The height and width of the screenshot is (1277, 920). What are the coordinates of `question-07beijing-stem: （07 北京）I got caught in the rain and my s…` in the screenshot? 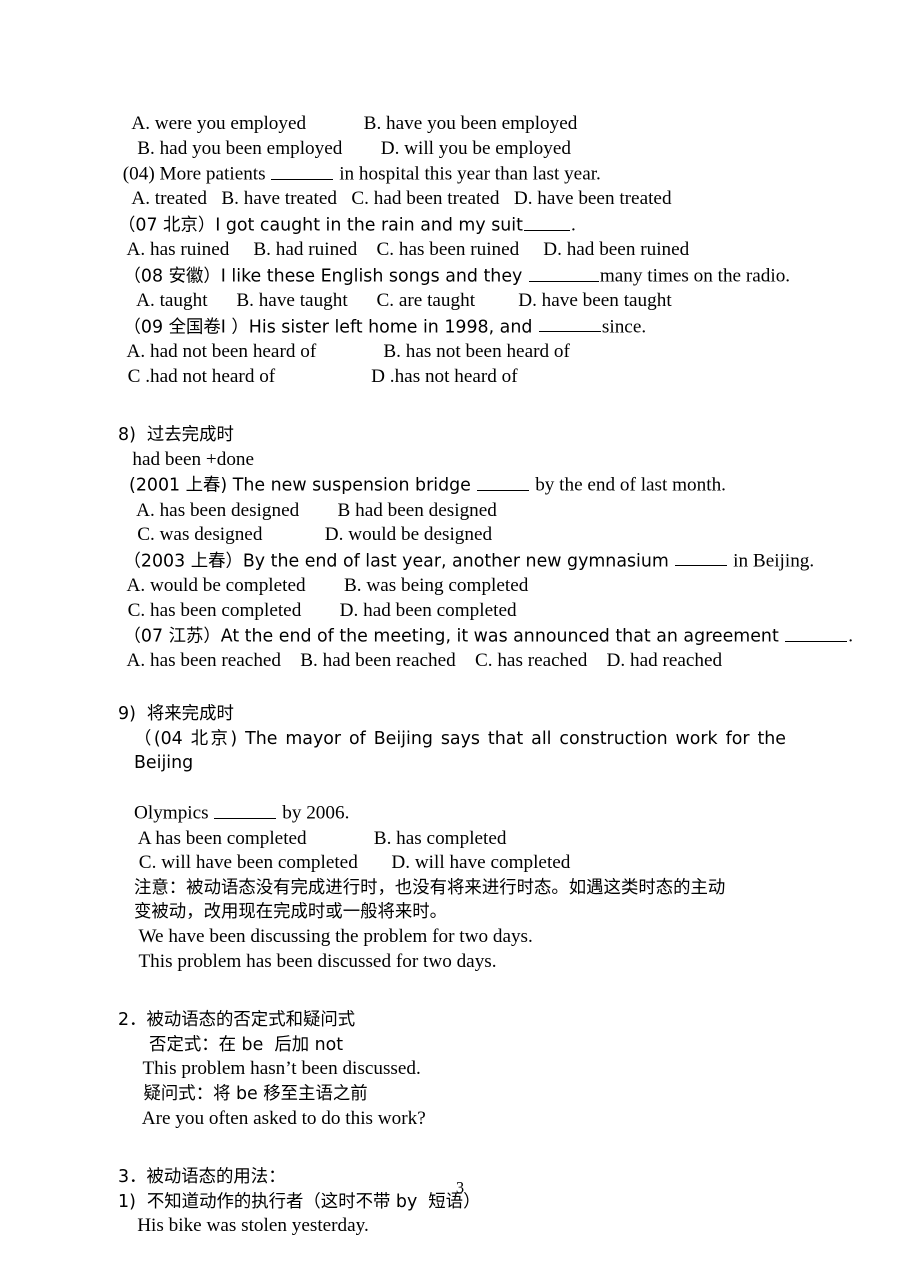 It's located at (452, 225).